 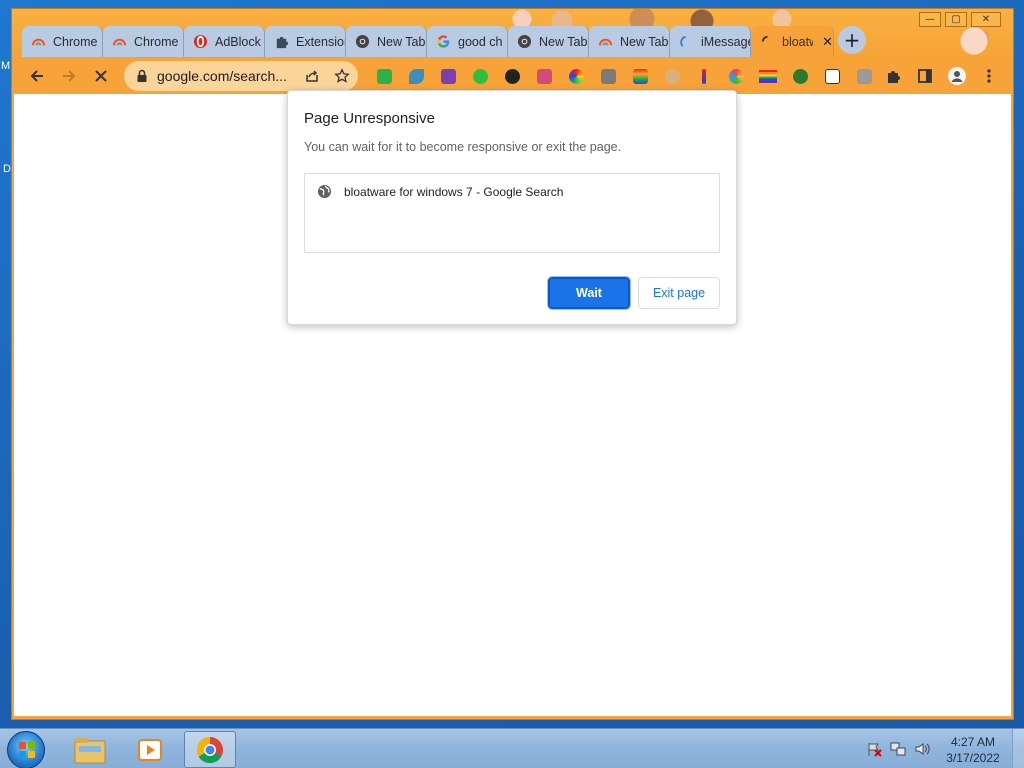 What do you see at coordinates (312, 76) in the screenshot?
I see `share-icon` at bounding box center [312, 76].